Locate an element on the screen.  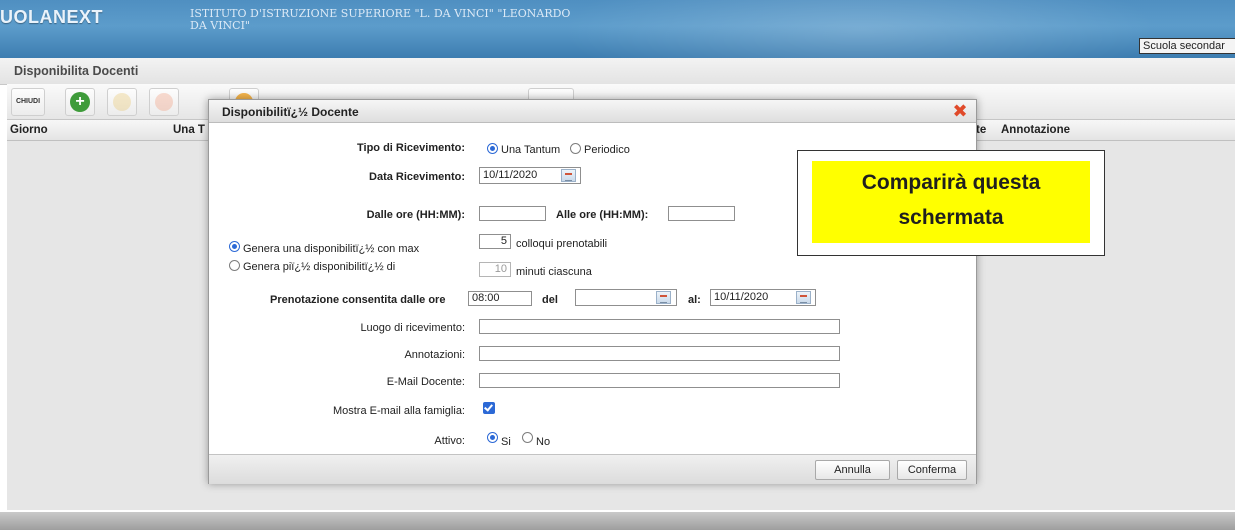
col-annotazione: Annotazione is located at coordinates (1035, 130).